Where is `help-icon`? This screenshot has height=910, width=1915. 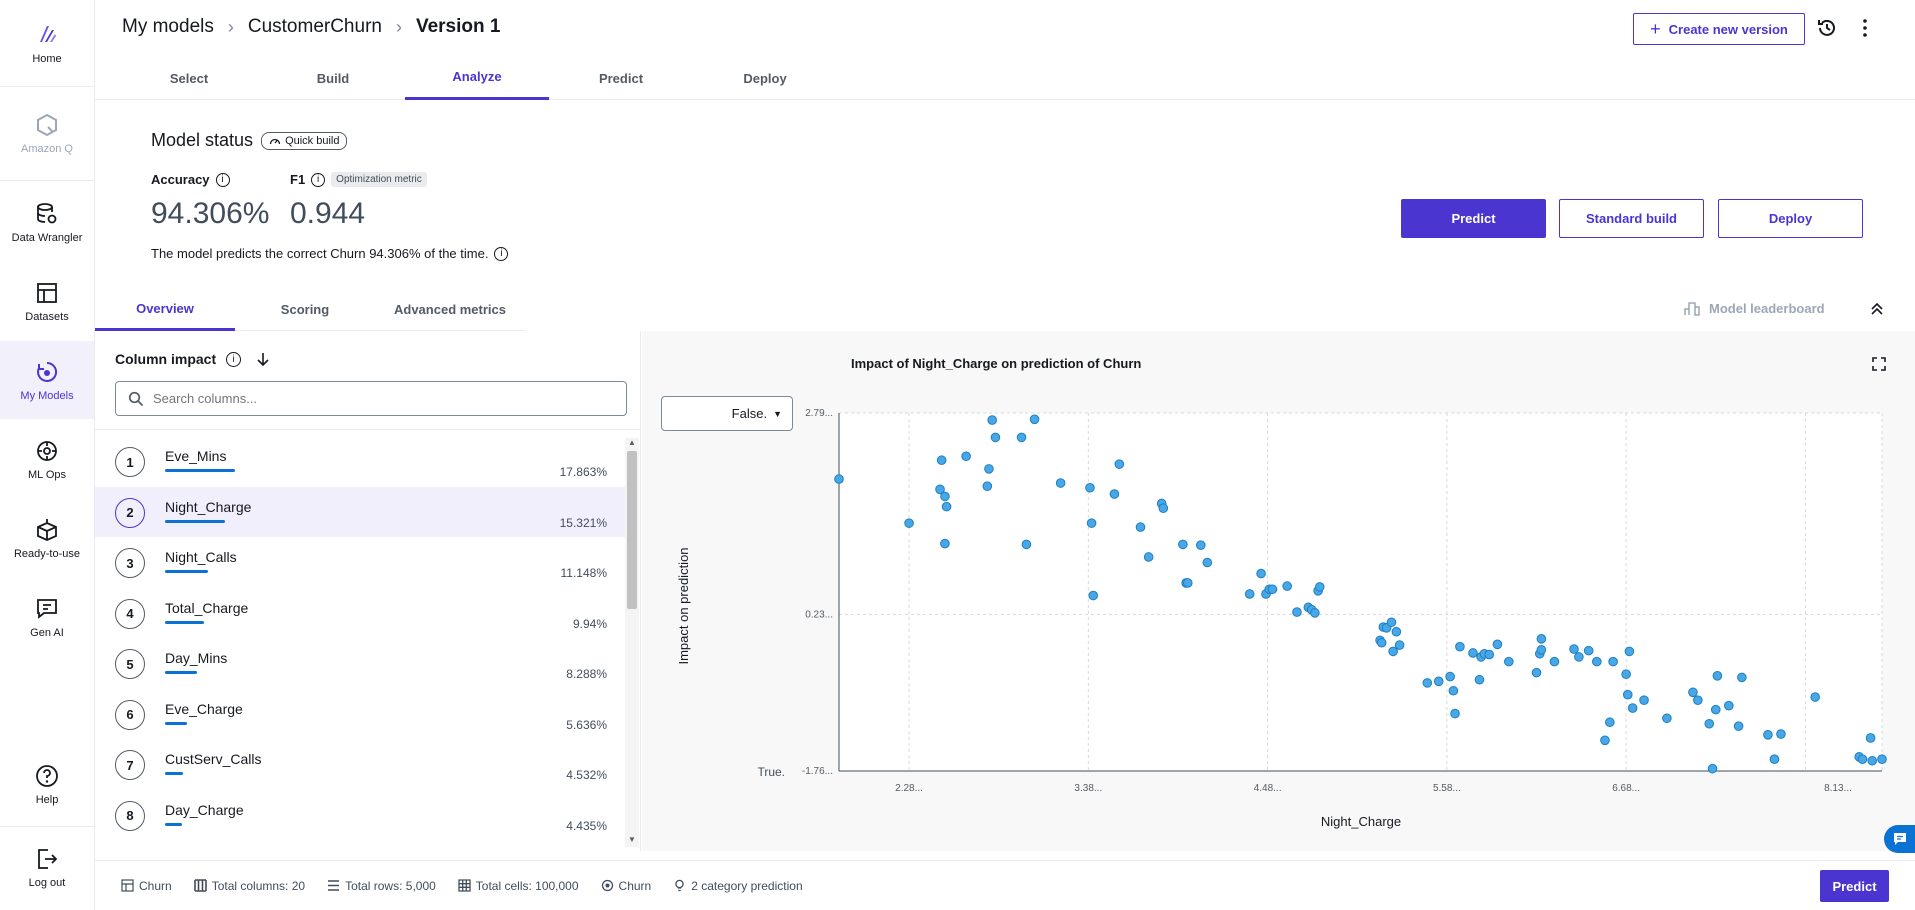 help-icon is located at coordinates (47, 775).